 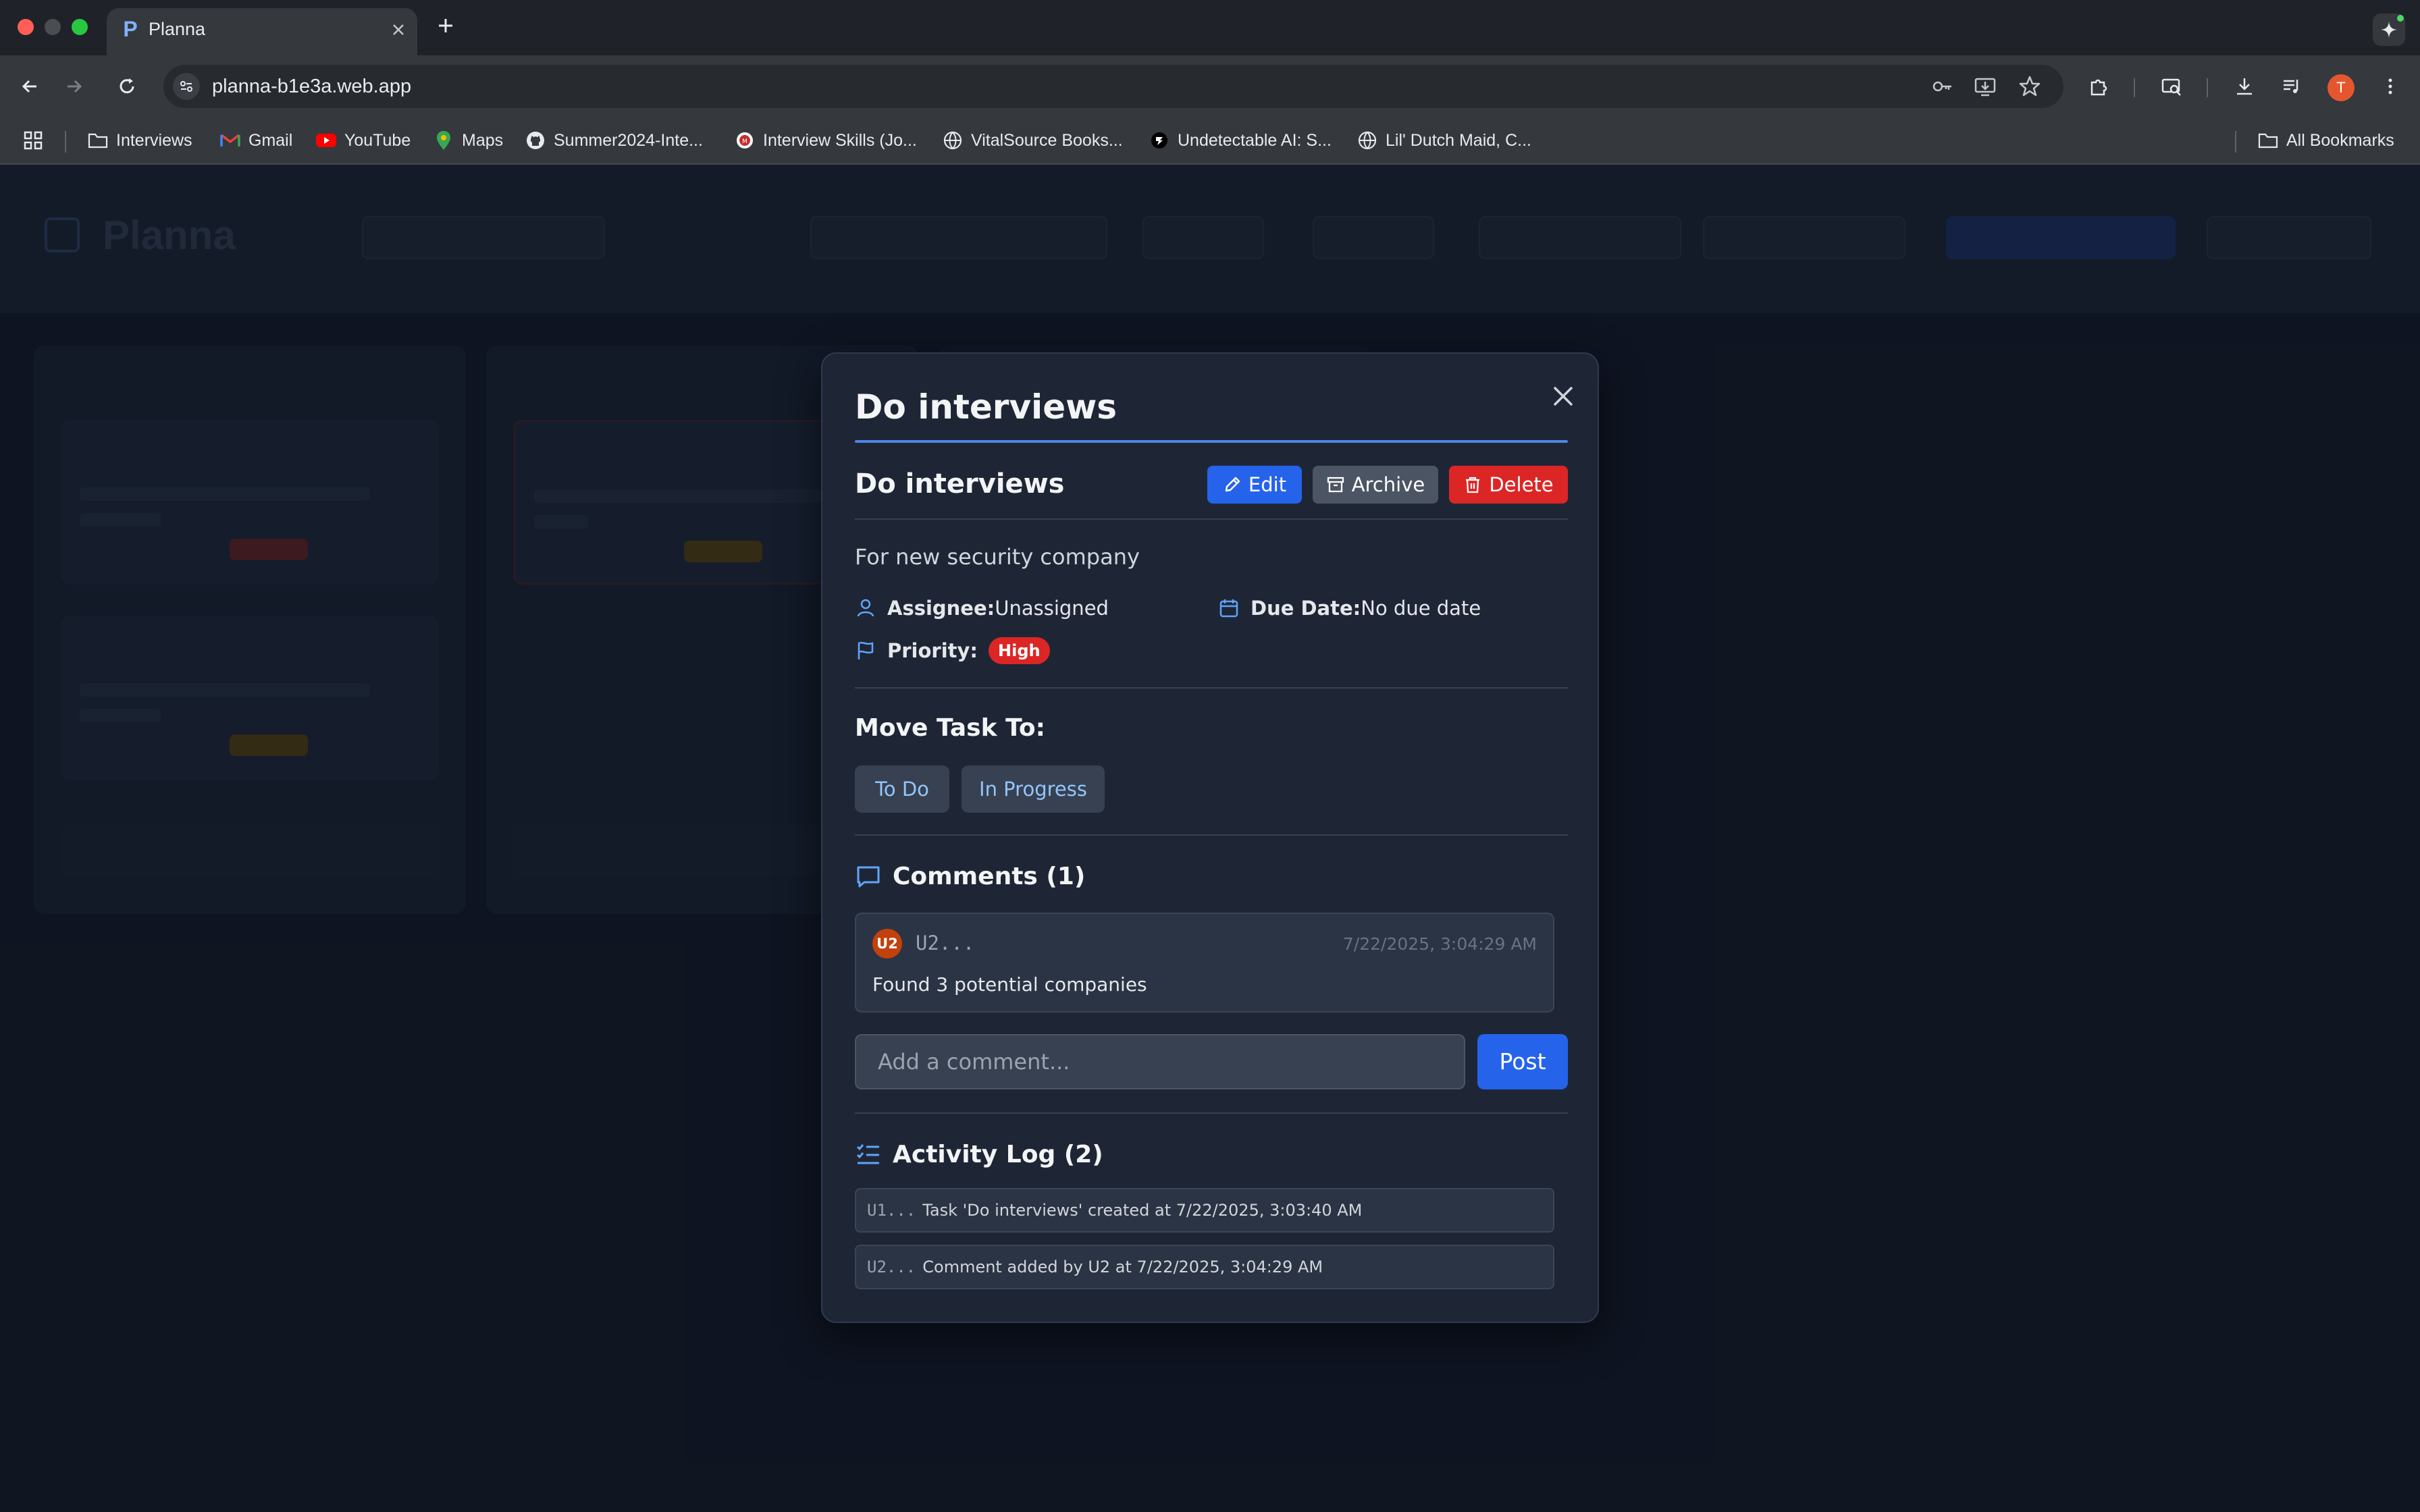 What do you see at coordinates (312, 87) in the screenshot?
I see `url-text: planna-b1e3a.web.app` at bounding box center [312, 87].